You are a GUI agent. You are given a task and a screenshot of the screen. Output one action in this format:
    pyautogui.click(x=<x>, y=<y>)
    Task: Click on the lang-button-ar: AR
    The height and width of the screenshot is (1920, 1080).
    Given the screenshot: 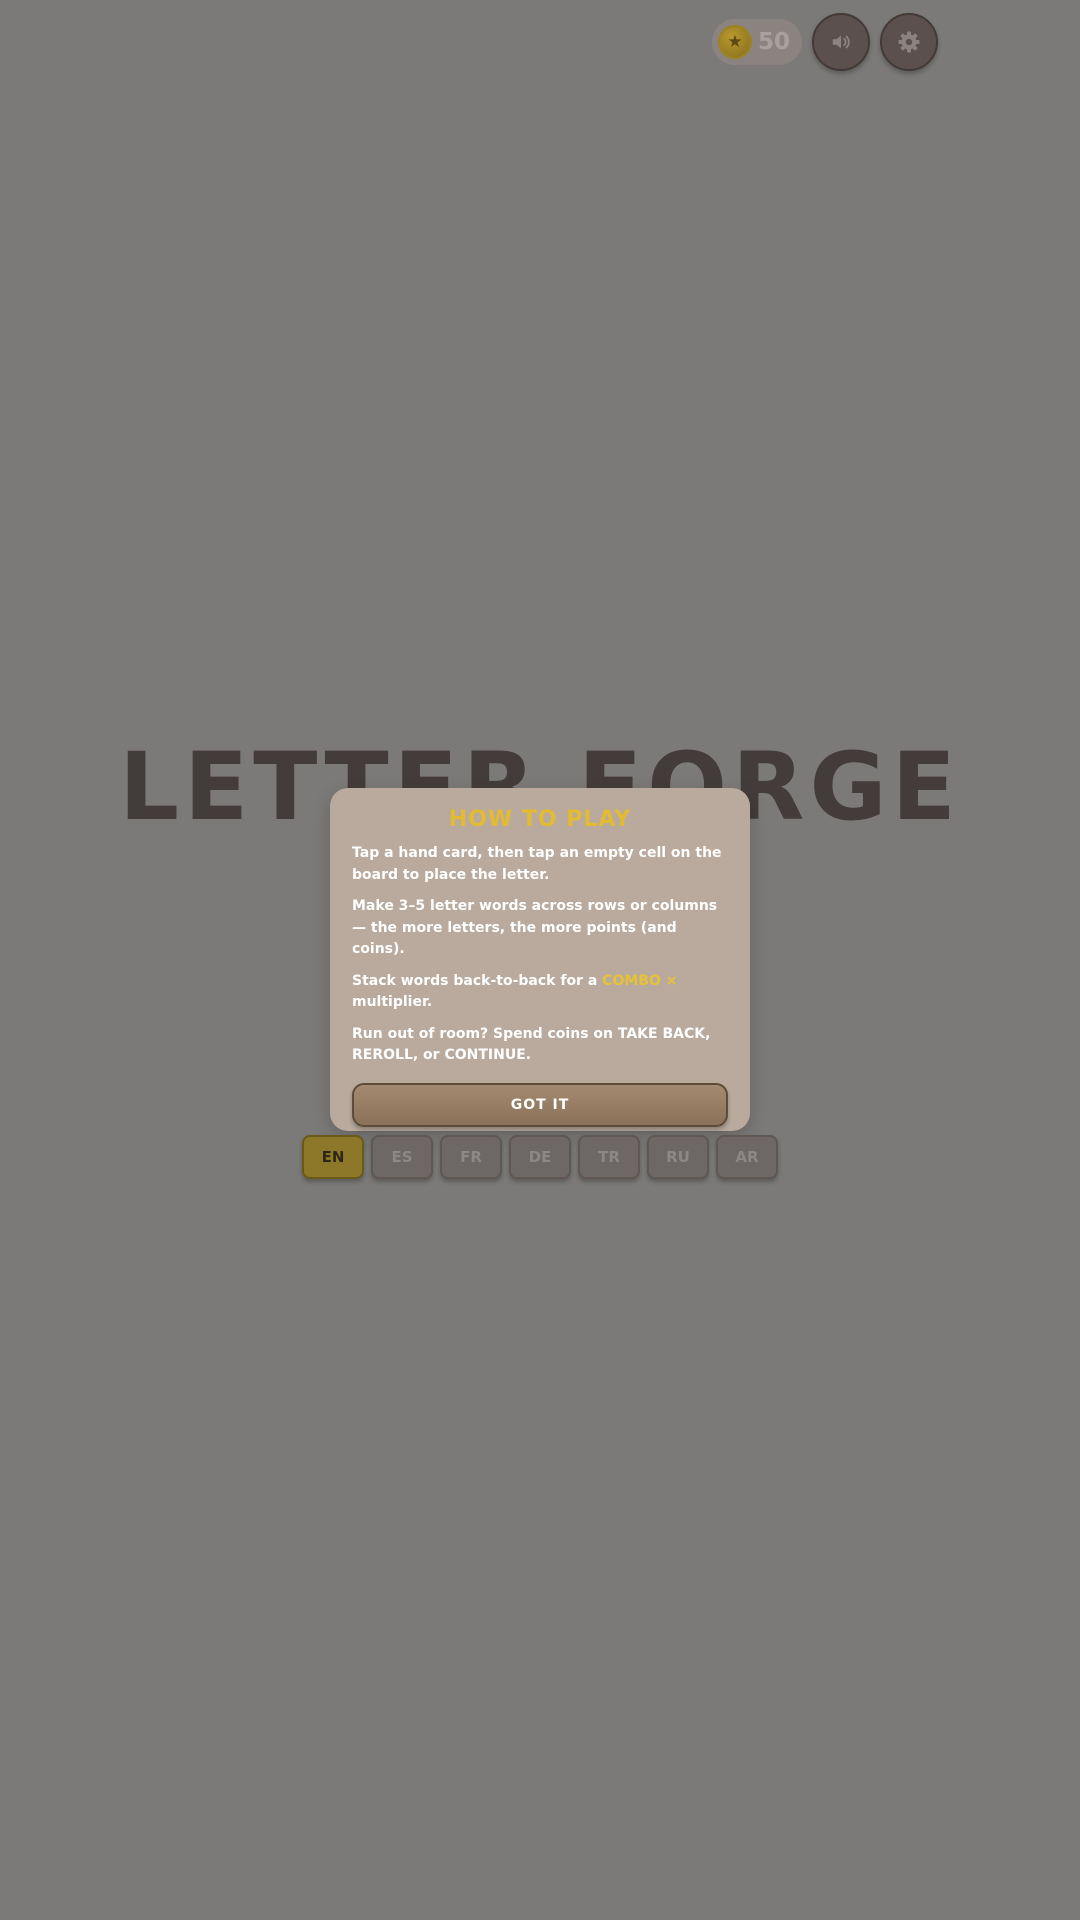 What is the action you would take?
    pyautogui.click(x=747, y=1157)
    